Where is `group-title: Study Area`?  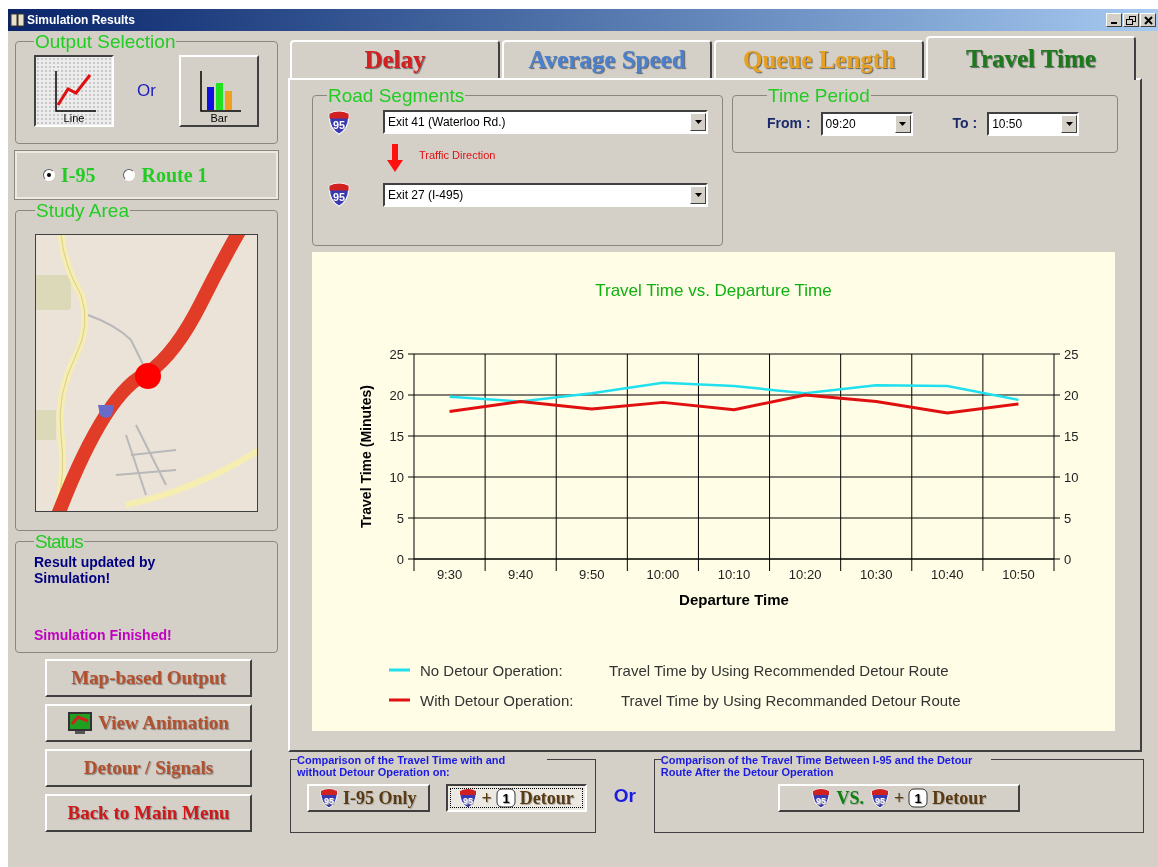
group-title: Study Area is located at coordinates (82, 210).